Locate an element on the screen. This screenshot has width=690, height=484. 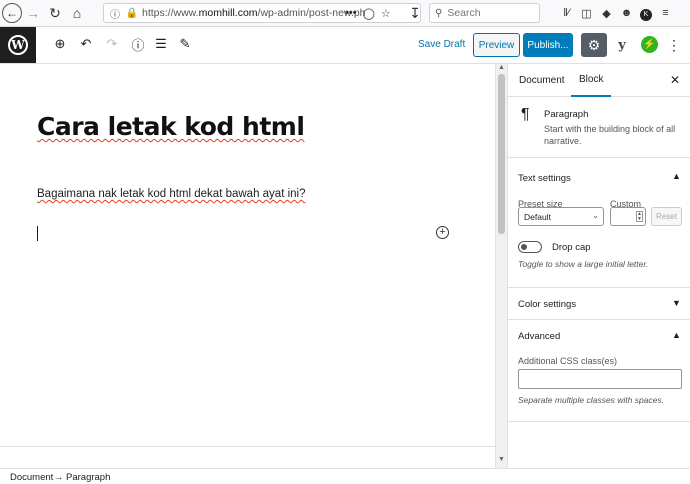
content-divider is located at coordinates (247, 446).